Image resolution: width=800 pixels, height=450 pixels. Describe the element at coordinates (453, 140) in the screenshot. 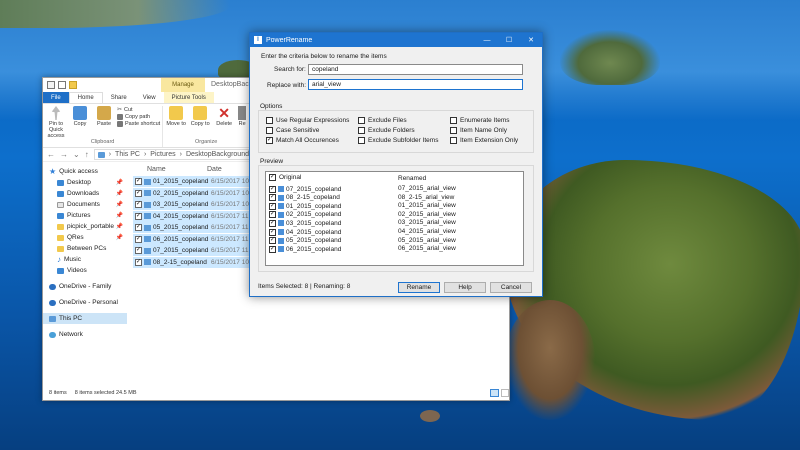

I see `ext-only-checkbox` at that location.